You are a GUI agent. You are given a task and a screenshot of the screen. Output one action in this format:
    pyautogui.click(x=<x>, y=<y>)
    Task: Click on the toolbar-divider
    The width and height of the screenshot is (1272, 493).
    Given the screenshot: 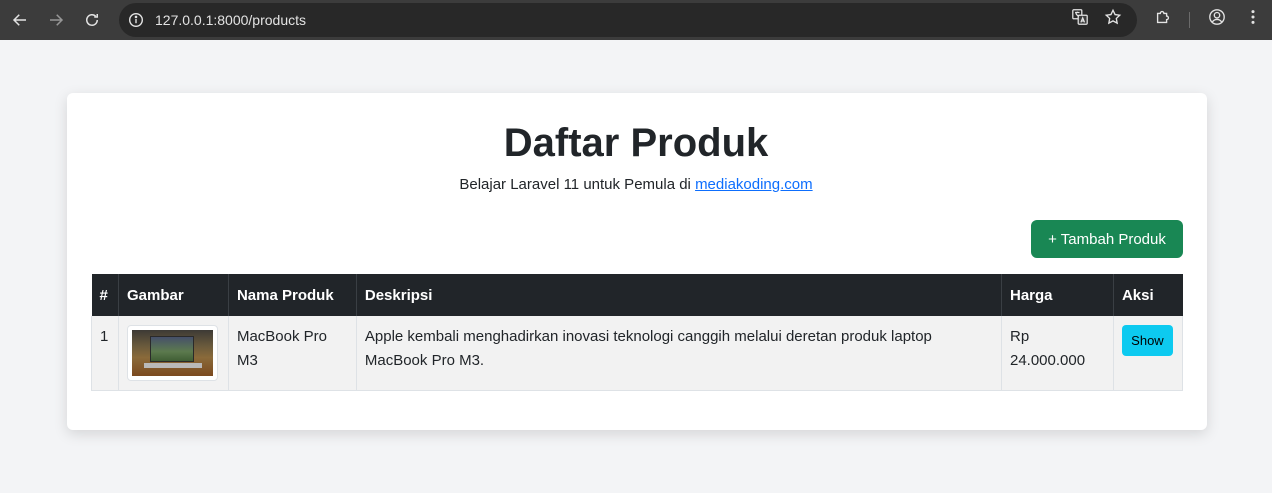 What is the action you would take?
    pyautogui.click(x=1189, y=20)
    